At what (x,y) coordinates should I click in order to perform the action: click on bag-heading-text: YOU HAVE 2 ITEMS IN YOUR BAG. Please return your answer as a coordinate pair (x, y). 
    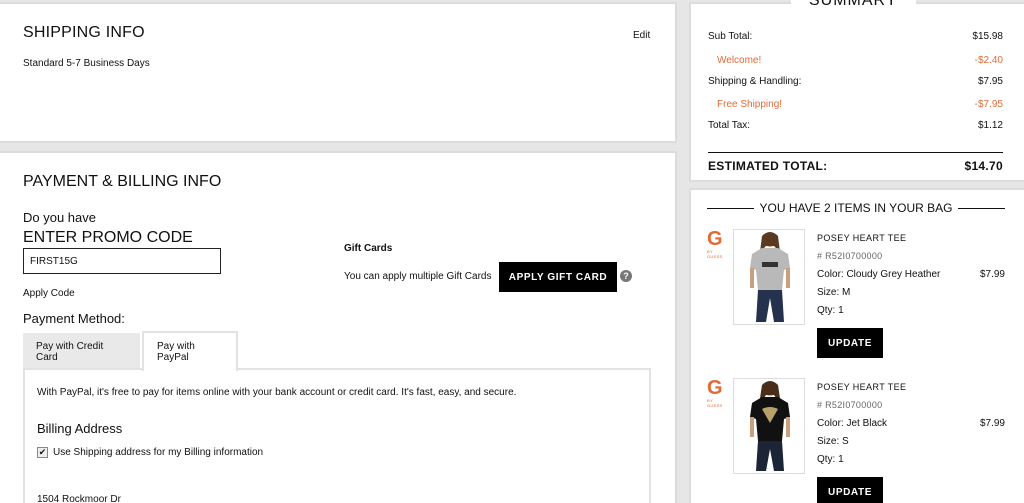
    Looking at the image, I should click on (856, 208).